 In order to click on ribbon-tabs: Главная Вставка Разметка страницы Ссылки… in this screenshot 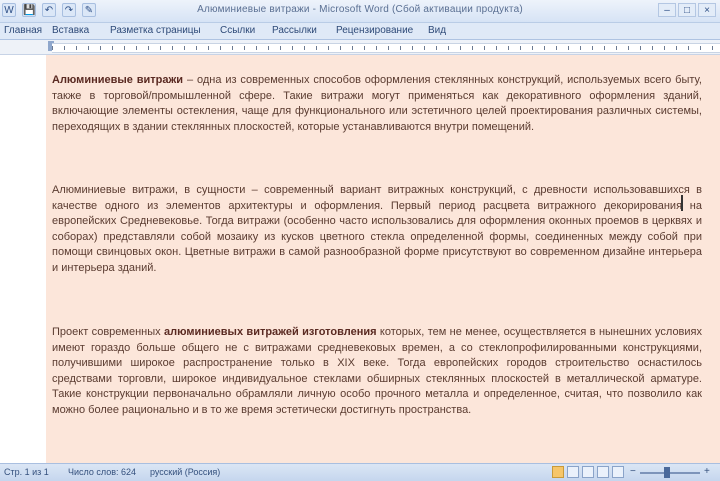, I will do `click(360, 31)`.